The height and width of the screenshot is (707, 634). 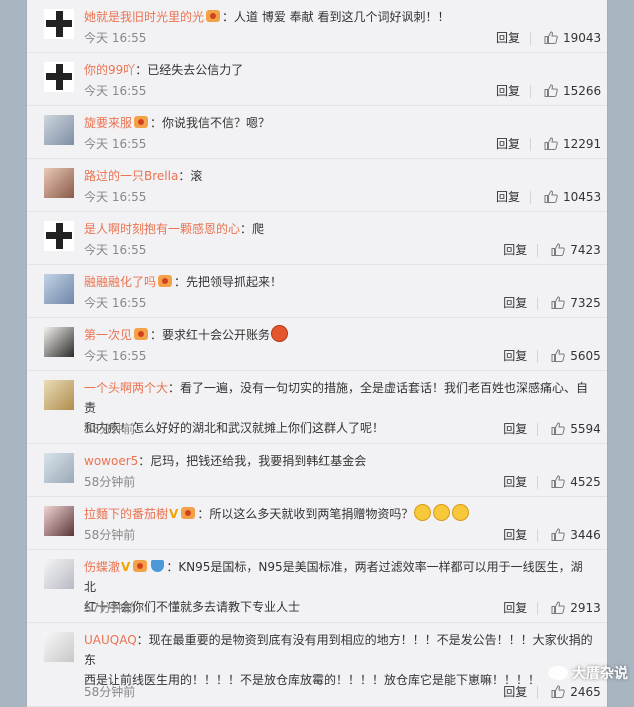 What do you see at coordinates (317, 238) in the screenshot?
I see `comment-row: 是人啊时刻抱有一颗感恩的心：爬 今天 16:55 回复 7423` at bounding box center [317, 238].